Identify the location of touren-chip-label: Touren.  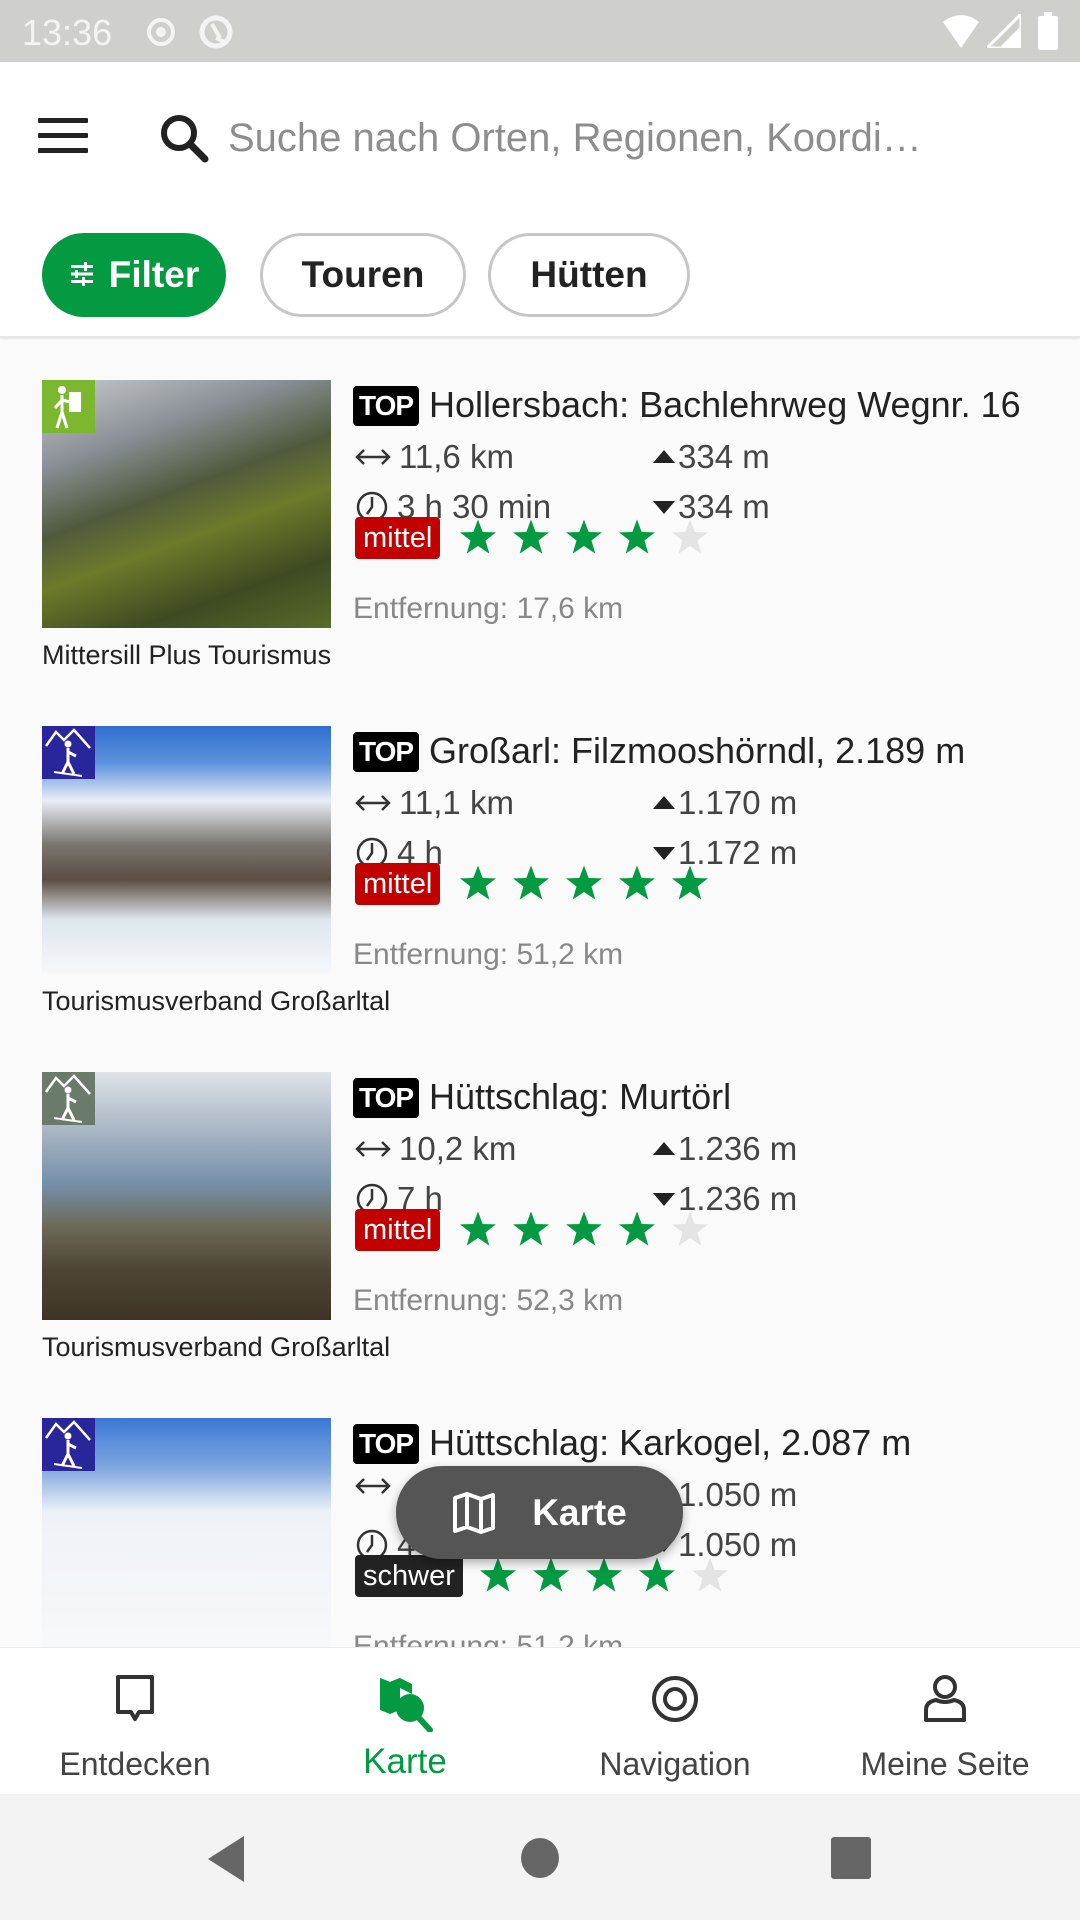
(363, 274).